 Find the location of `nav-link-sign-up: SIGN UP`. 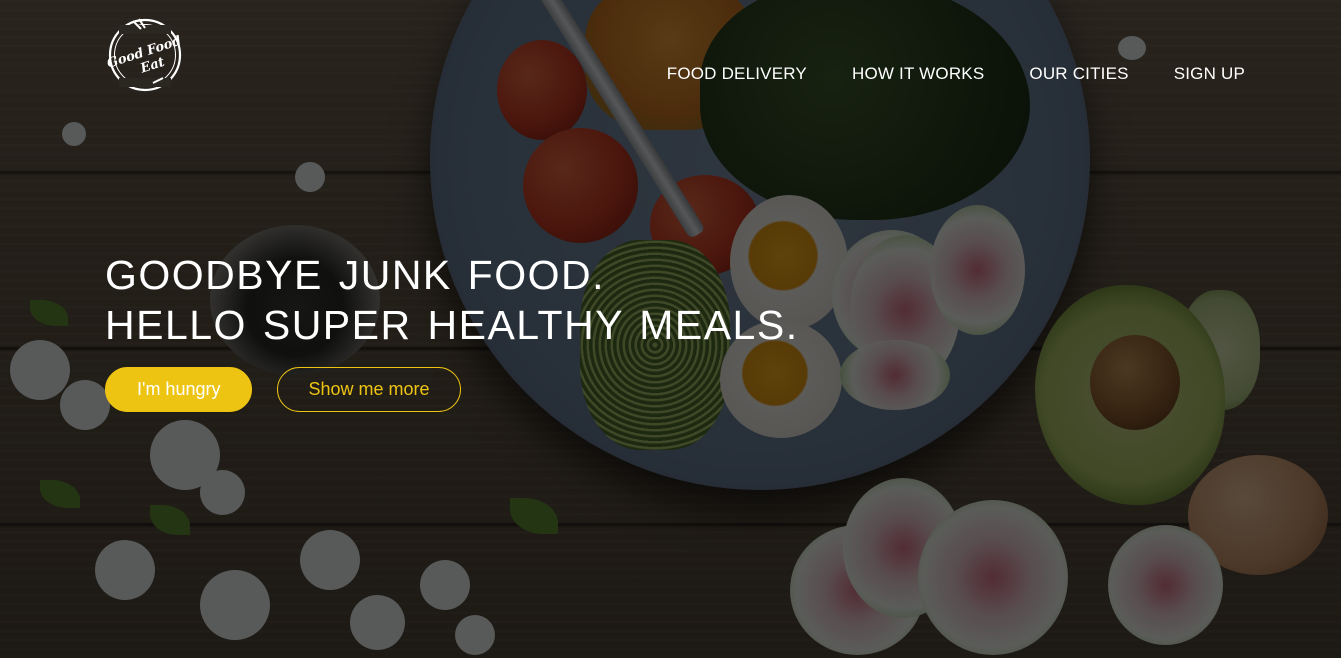

nav-link-sign-up: SIGN UP is located at coordinates (1209, 76).